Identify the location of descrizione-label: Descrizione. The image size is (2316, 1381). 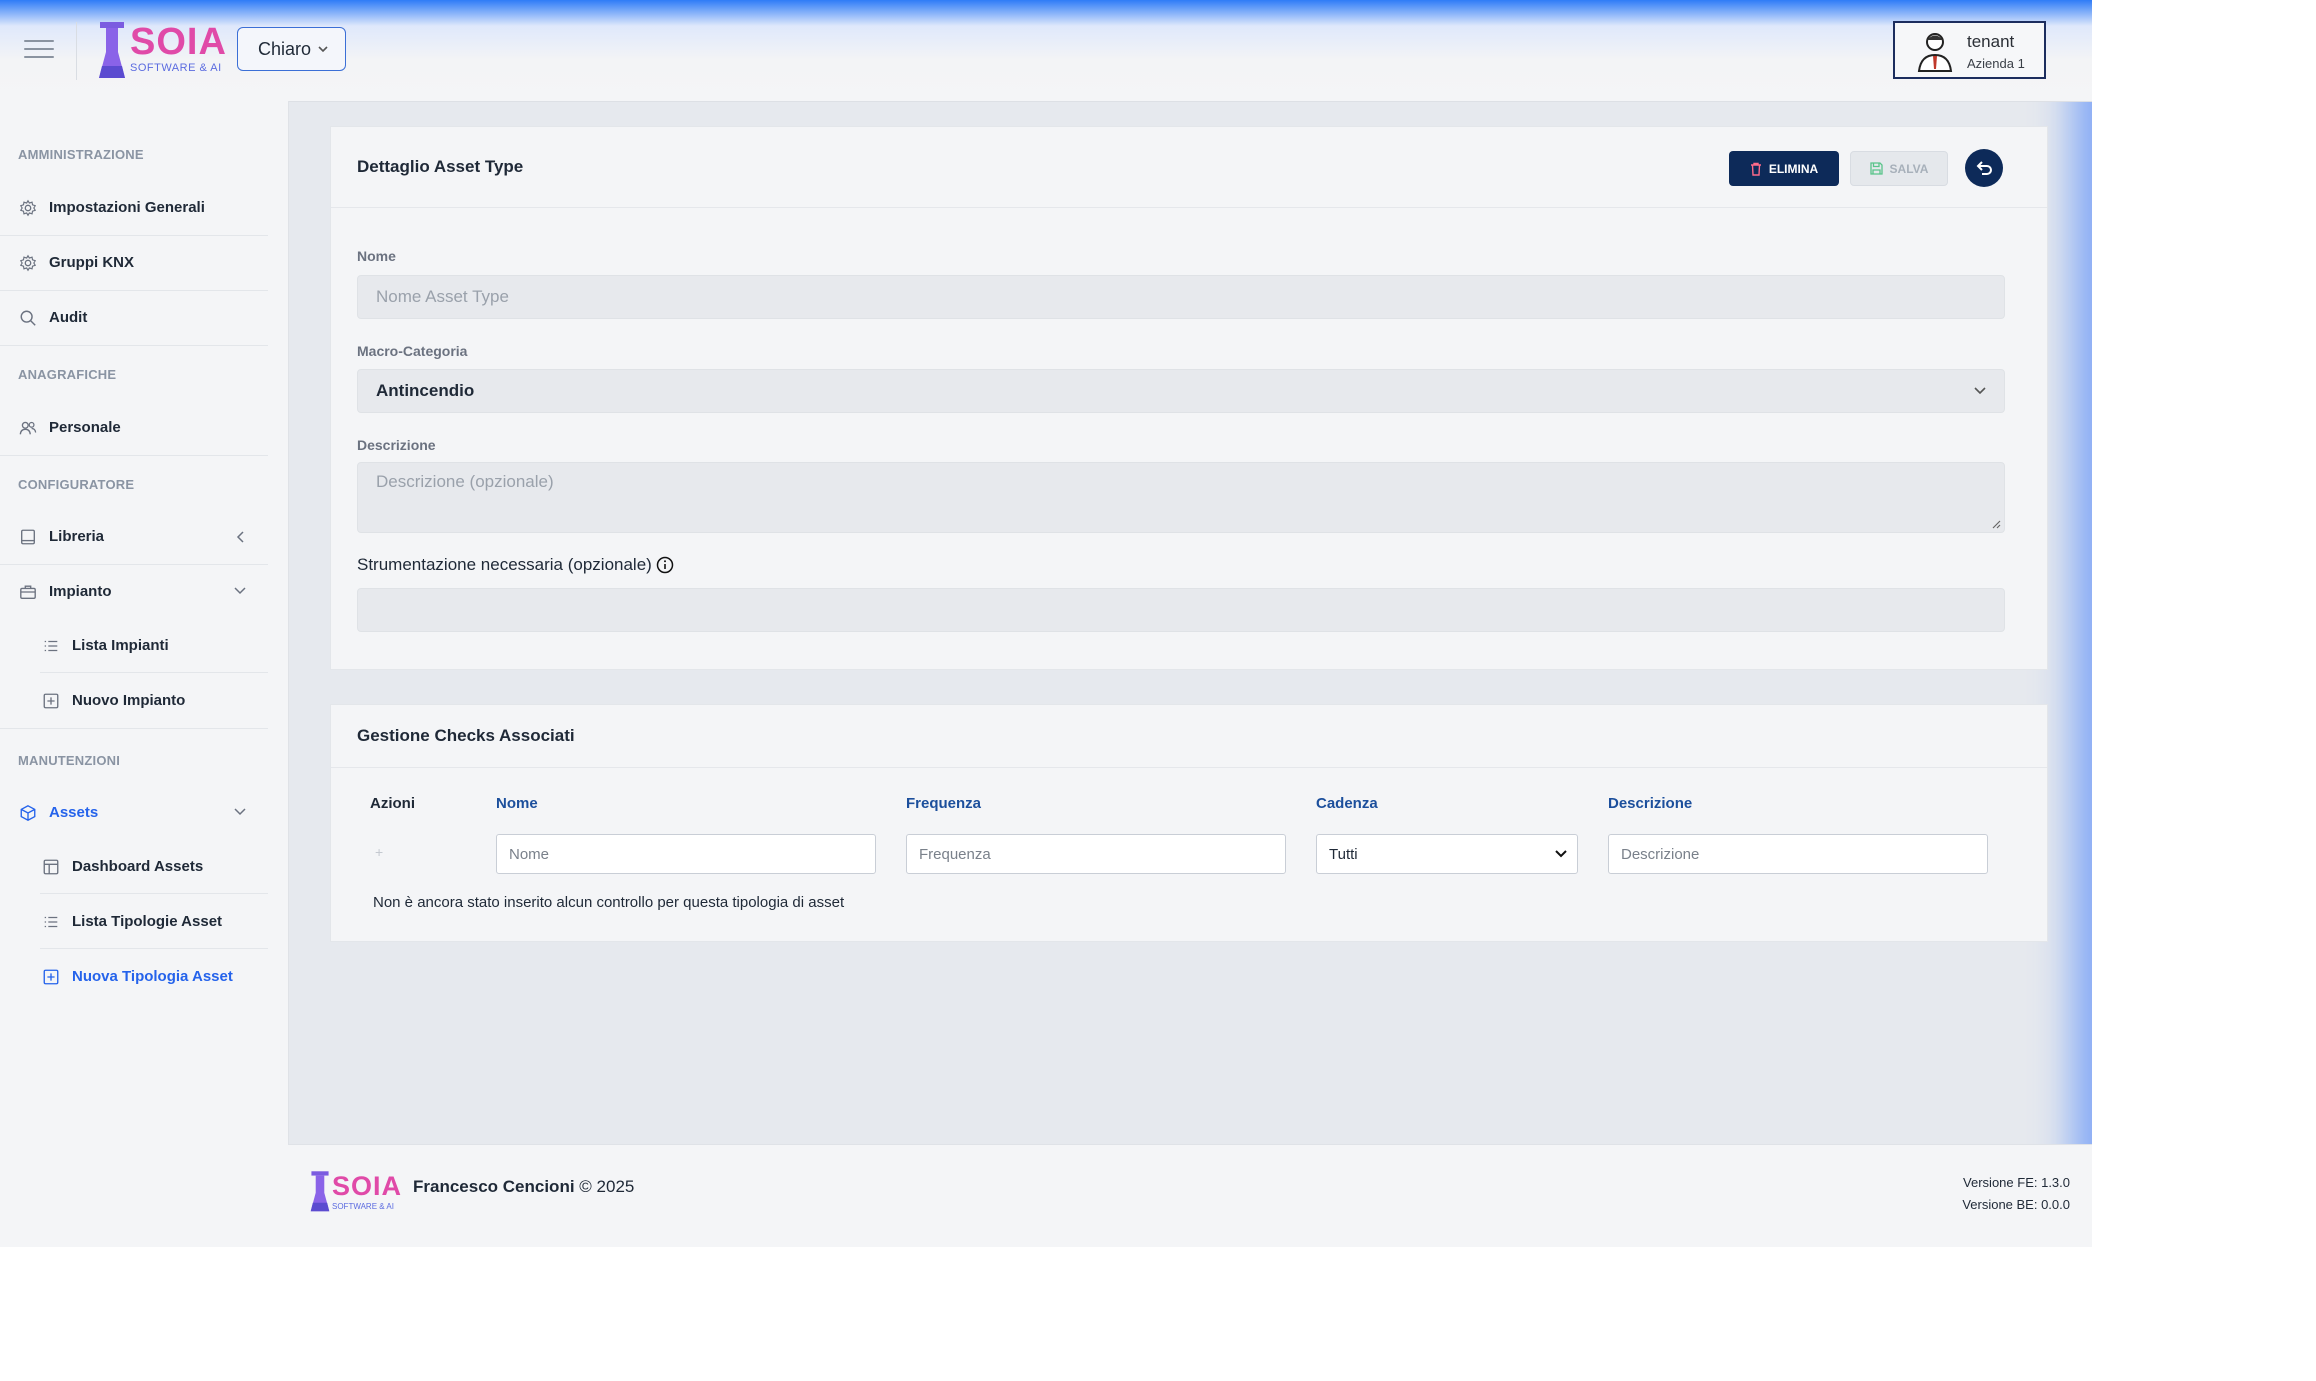
(396, 445).